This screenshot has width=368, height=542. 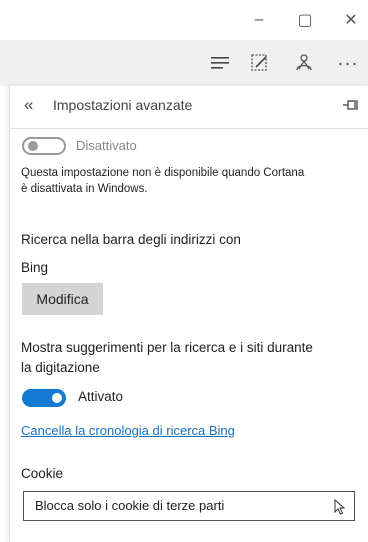 What do you see at coordinates (348, 63) in the screenshot?
I see `more-icon: ···` at bounding box center [348, 63].